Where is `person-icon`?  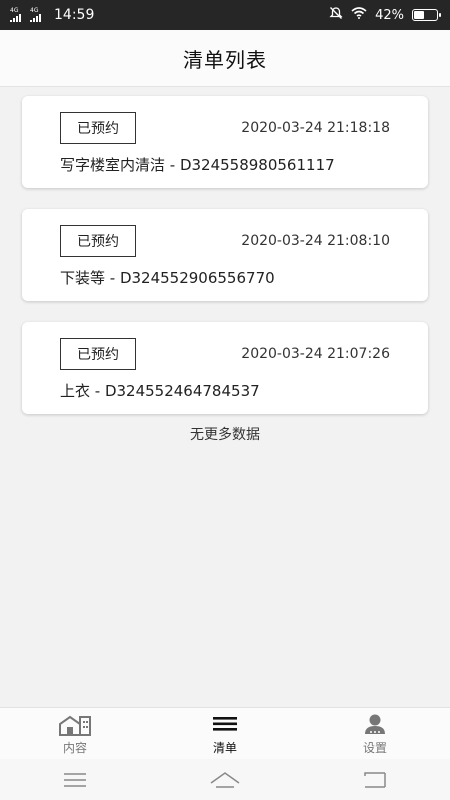
person-icon is located at coordinates (375, 725).